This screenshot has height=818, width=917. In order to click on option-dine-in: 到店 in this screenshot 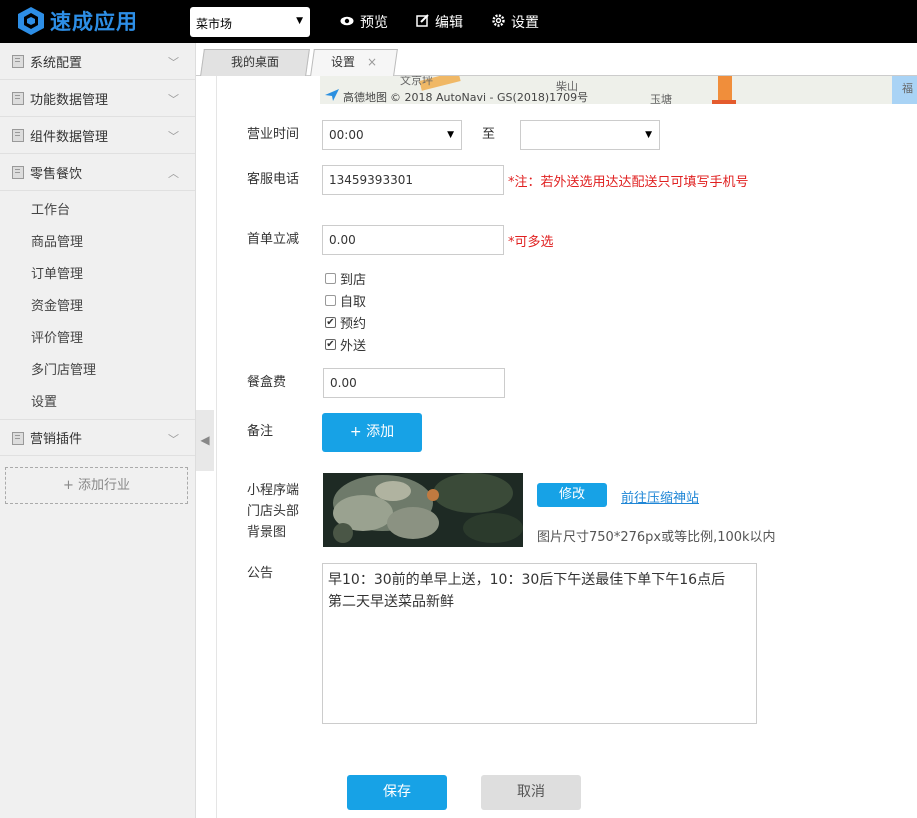, I will do `click(345, 278)`.